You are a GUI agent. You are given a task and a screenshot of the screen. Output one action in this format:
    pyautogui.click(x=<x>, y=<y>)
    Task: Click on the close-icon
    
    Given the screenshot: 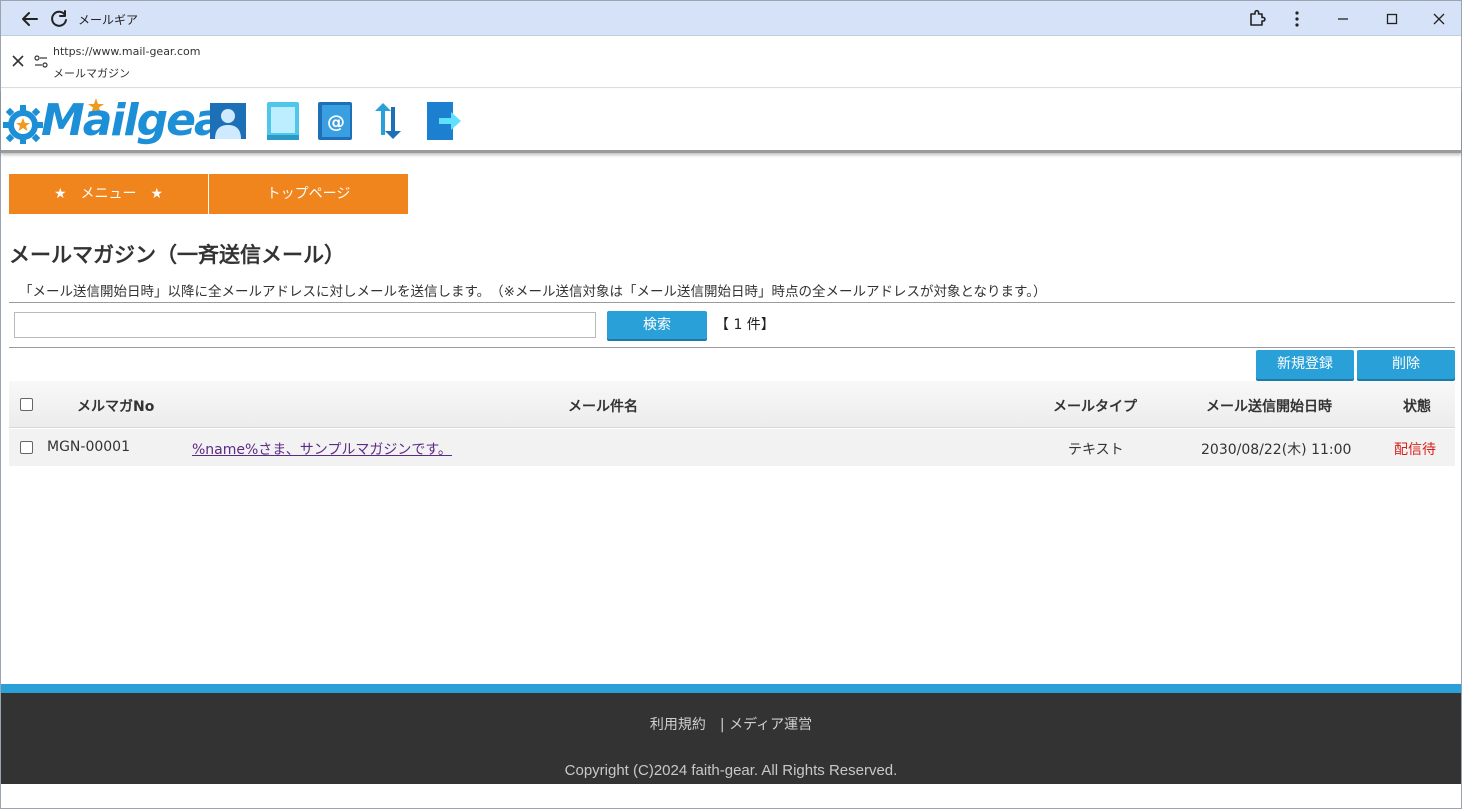 What is the action you would take?
    pyautogui.click(x=18, y=61)
    